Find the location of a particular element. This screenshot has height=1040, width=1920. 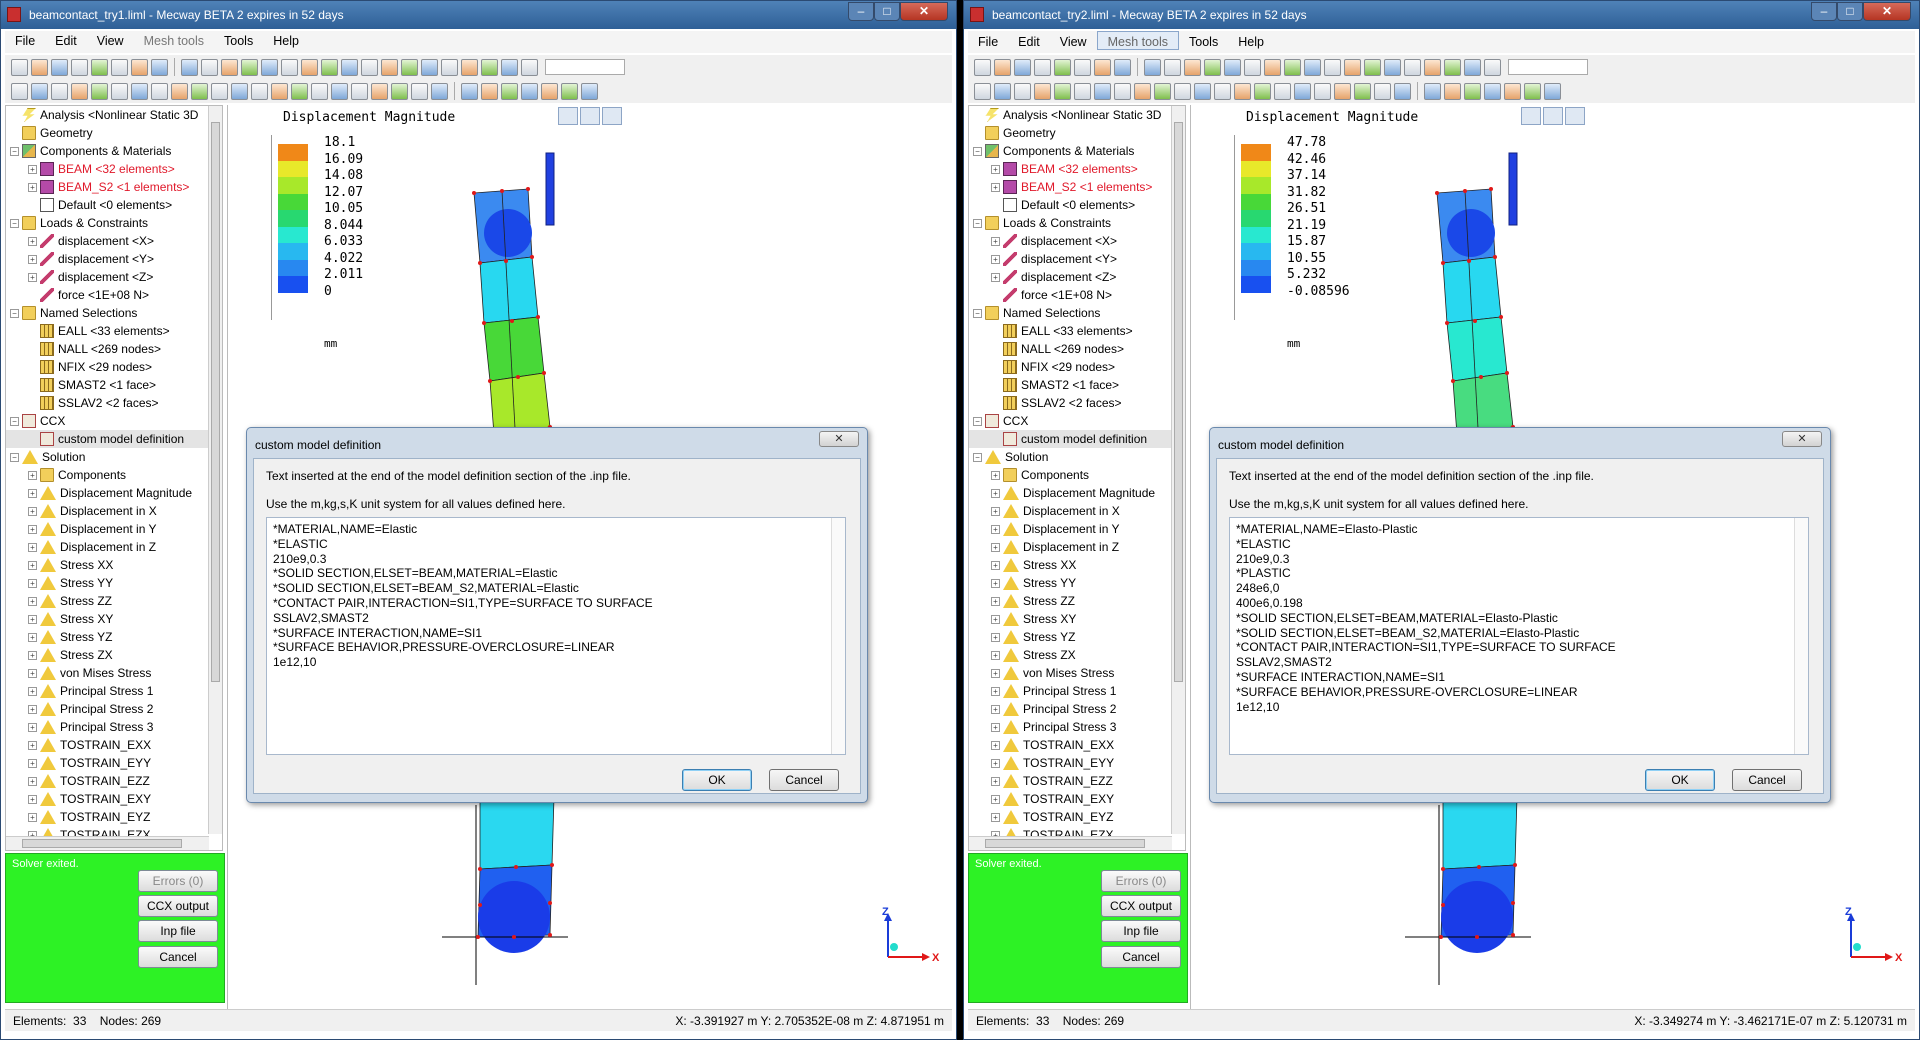

tree-item: Geometry is located at coordinates (1077, 133).